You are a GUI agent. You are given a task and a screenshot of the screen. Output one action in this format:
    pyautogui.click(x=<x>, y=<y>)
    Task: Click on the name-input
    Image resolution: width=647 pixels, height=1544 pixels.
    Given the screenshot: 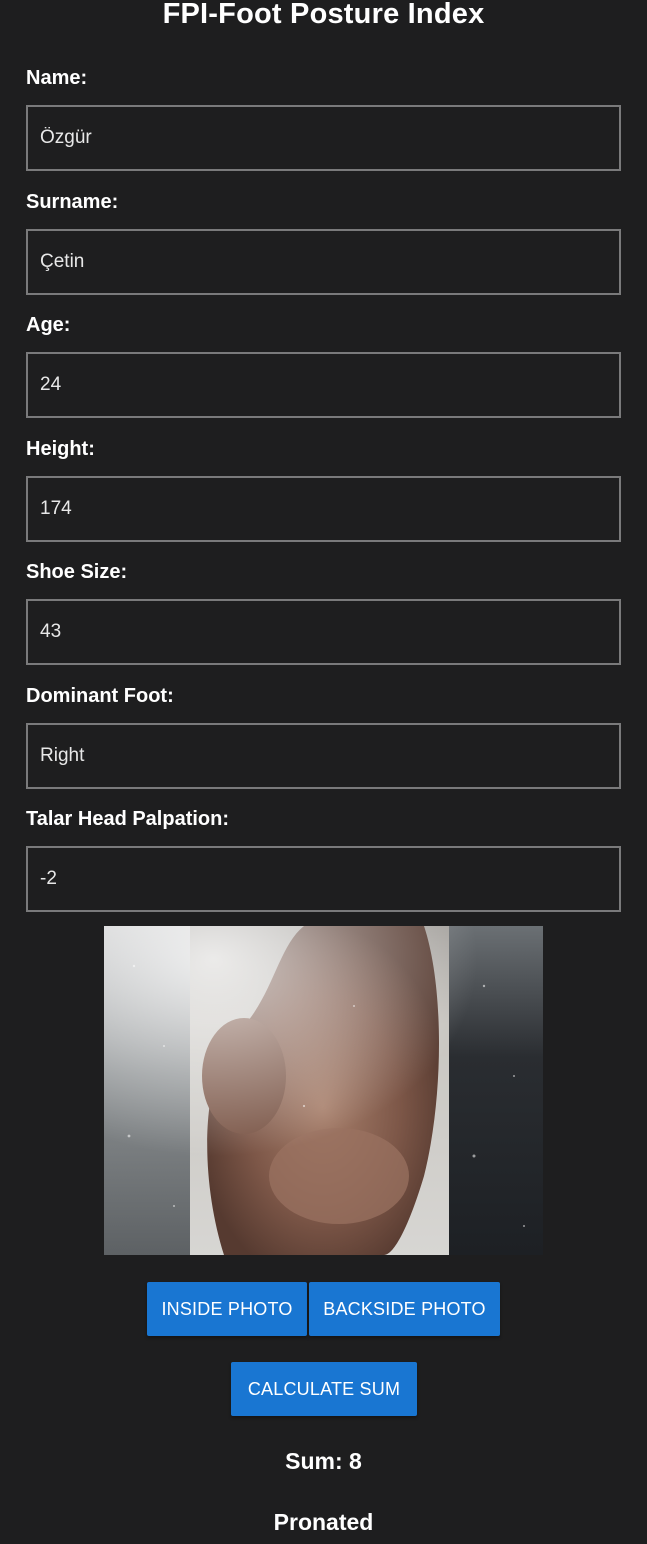 What is the action you would take?
    pyautogui.click(x=323, y=138)
    